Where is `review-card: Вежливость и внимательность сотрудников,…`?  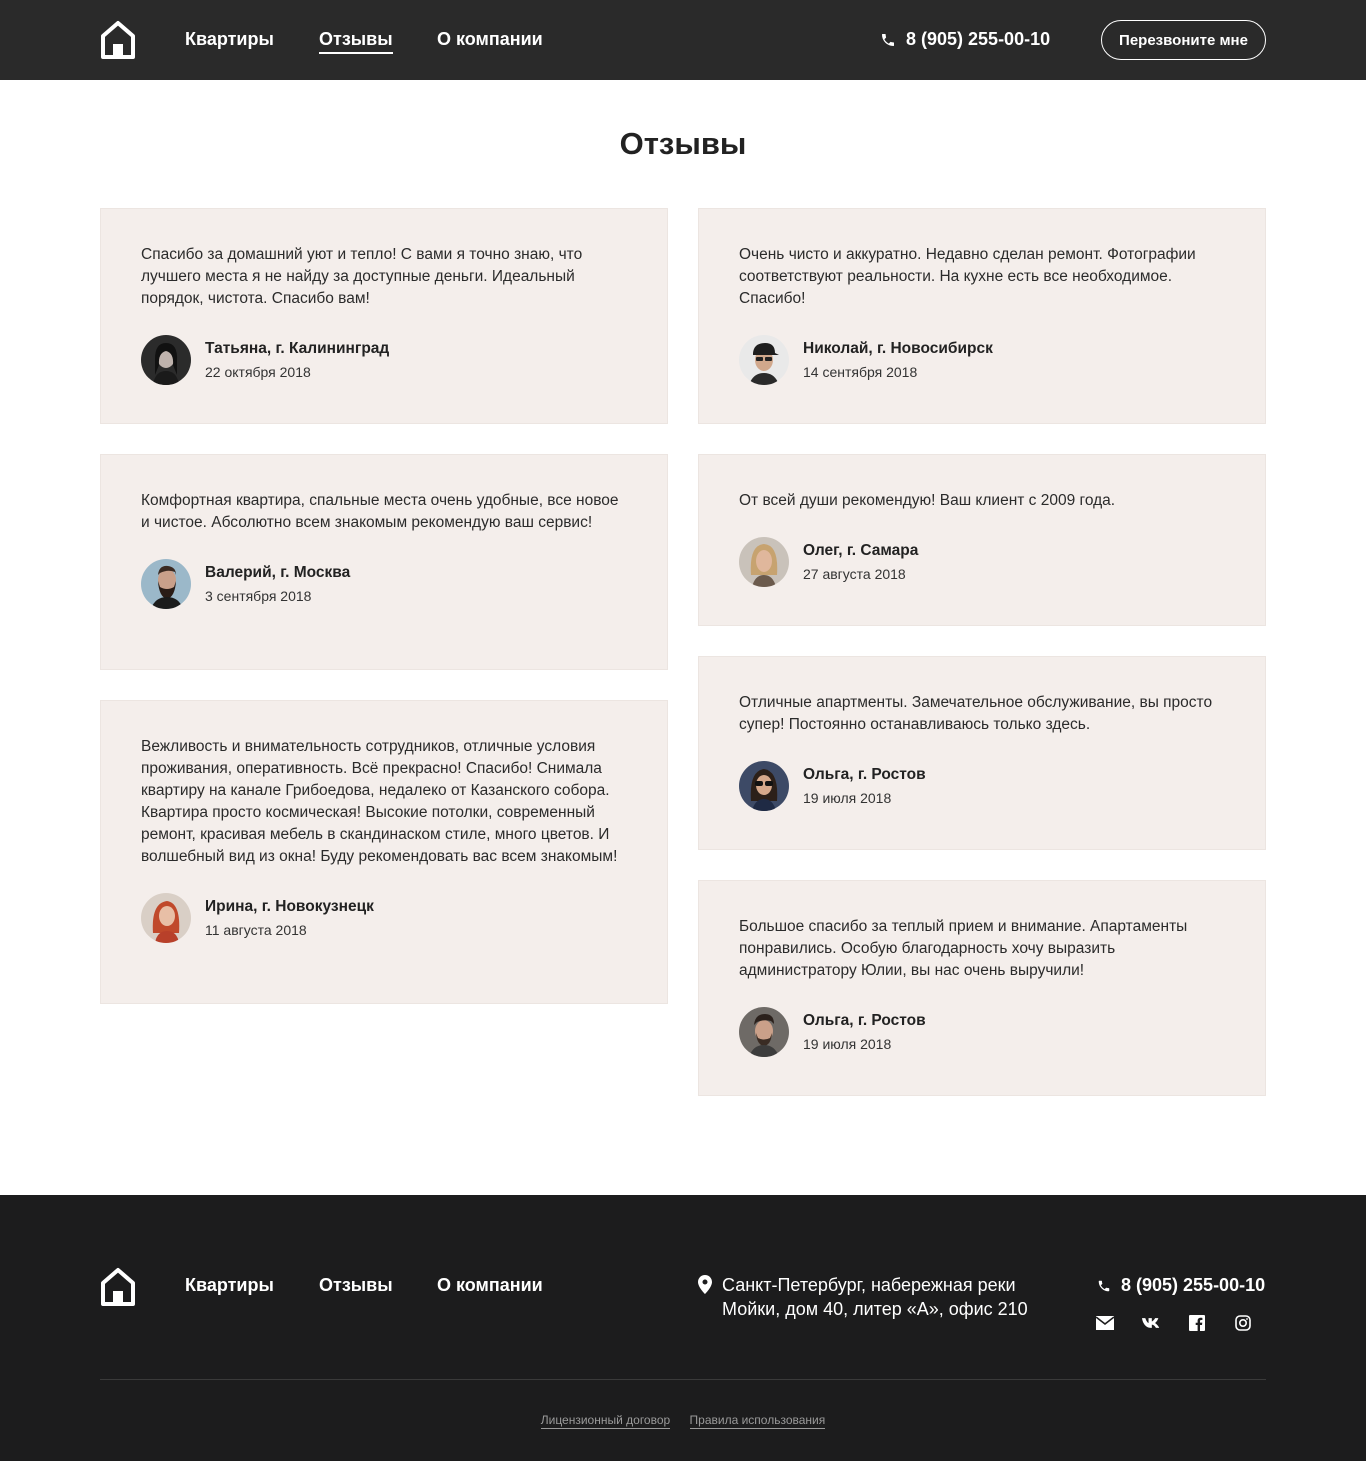
review-card: Вежливость и внимательность сотрудников,… is located at coordinates (384, 852).